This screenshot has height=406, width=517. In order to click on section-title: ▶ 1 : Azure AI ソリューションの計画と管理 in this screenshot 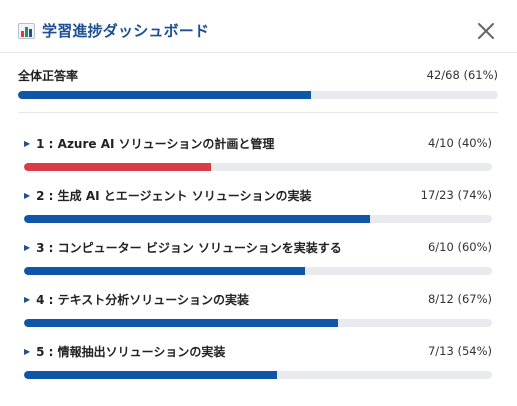, I will do `click(149, 143)`.